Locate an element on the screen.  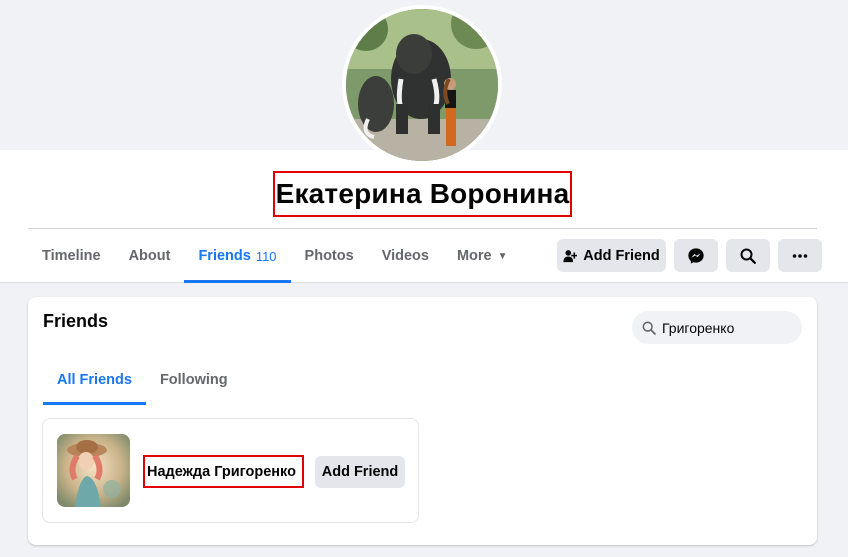
tab-label: About is located at coordinates (149, 256).